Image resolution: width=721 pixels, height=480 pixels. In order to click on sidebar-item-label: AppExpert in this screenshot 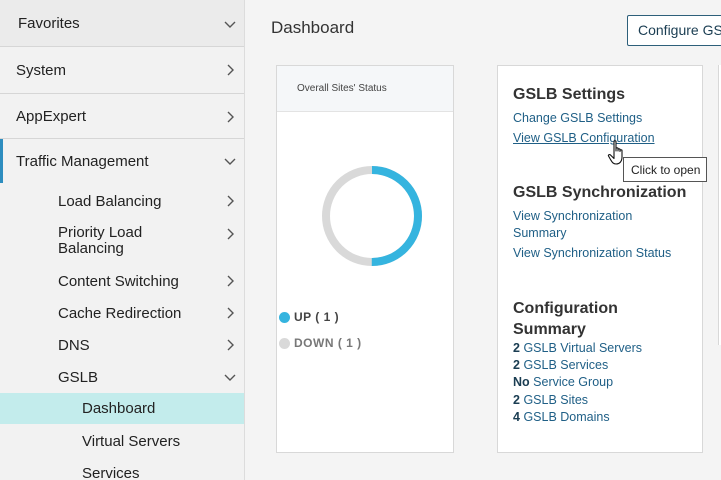, I will do `click(51, 116)`.